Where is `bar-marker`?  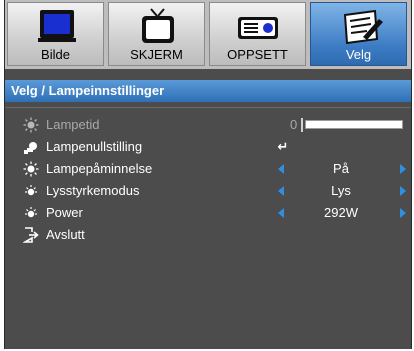 bar-marker is located at coordinates (302, 125).